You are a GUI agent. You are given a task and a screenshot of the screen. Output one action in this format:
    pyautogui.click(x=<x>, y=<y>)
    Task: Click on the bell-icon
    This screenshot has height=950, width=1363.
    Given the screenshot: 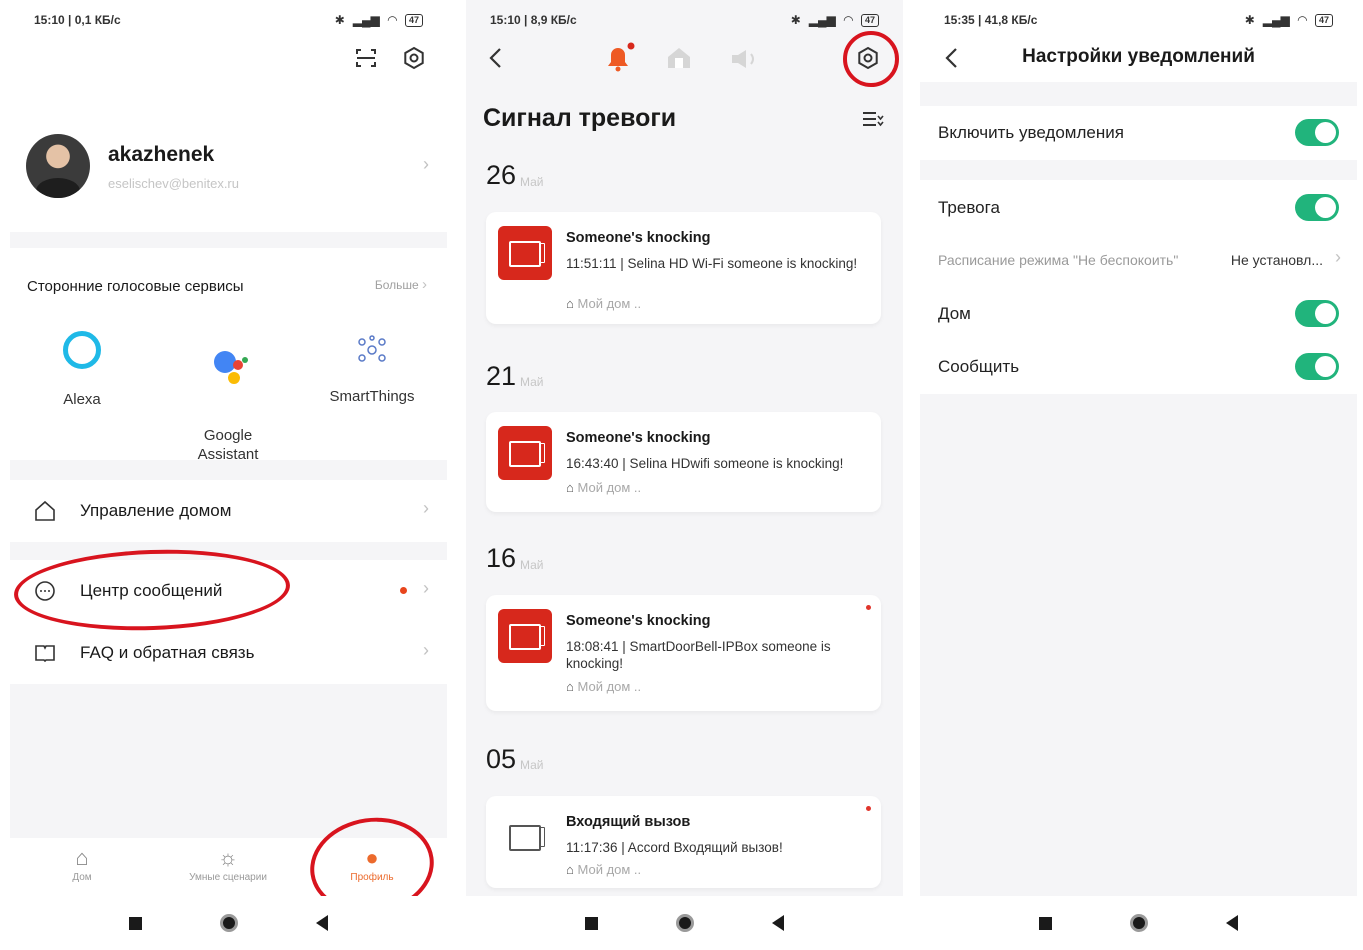 What is the action you would take?
    pyautogui.click(x=621, y=57)
    